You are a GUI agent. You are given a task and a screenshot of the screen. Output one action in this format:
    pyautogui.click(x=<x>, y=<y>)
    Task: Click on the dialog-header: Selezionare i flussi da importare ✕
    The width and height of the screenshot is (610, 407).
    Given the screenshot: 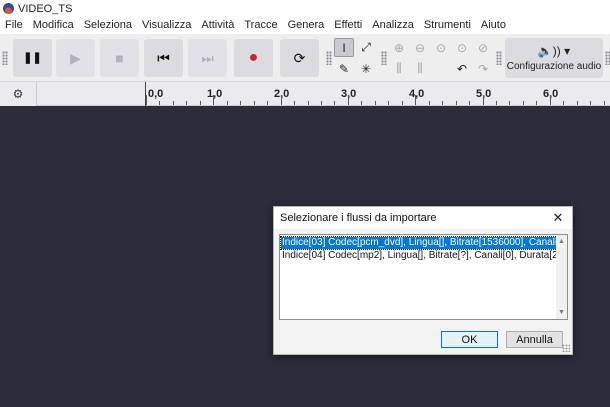 What is the action you would take?
    pyautogui.click(x=423, y=218)
    